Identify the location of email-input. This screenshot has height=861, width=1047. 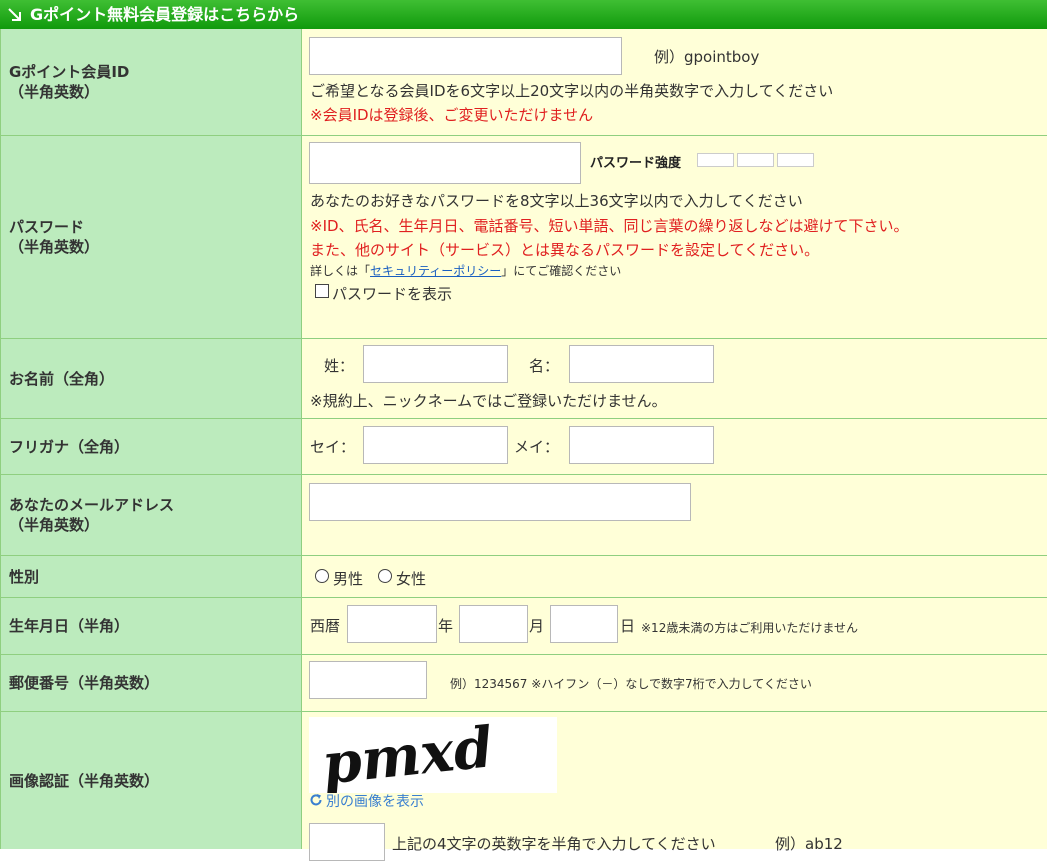
(500, 502).